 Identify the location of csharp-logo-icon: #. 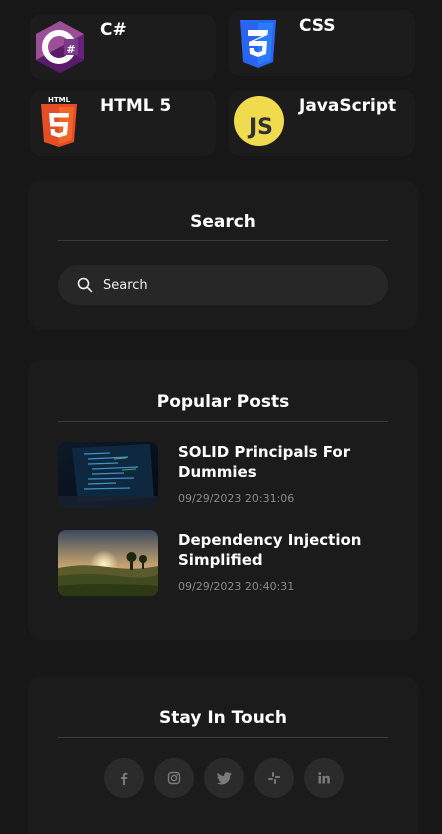
(60, 49).